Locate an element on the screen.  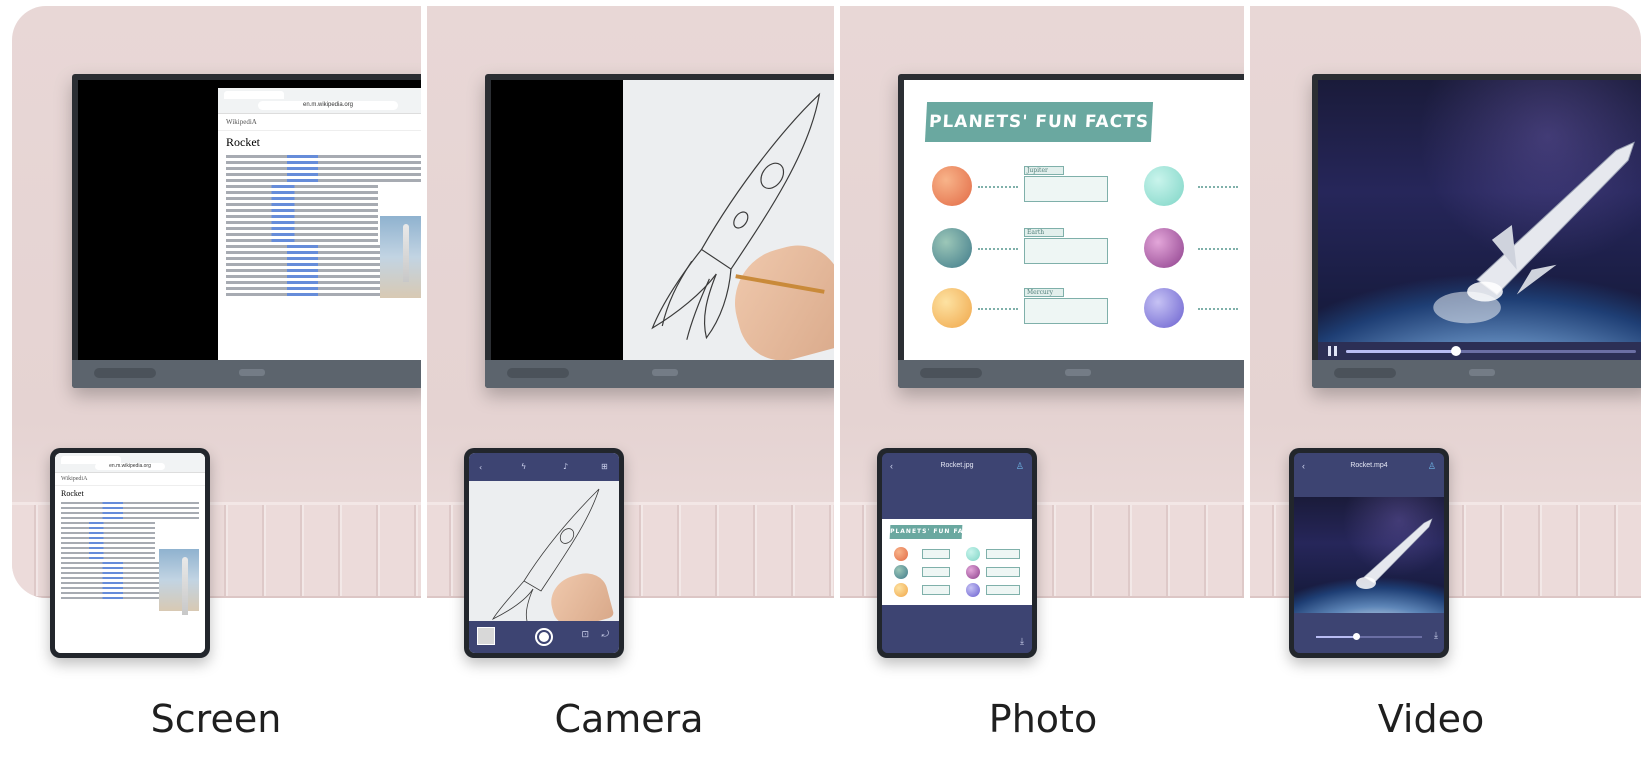
video-progress is located at coordinates (1401, 351).